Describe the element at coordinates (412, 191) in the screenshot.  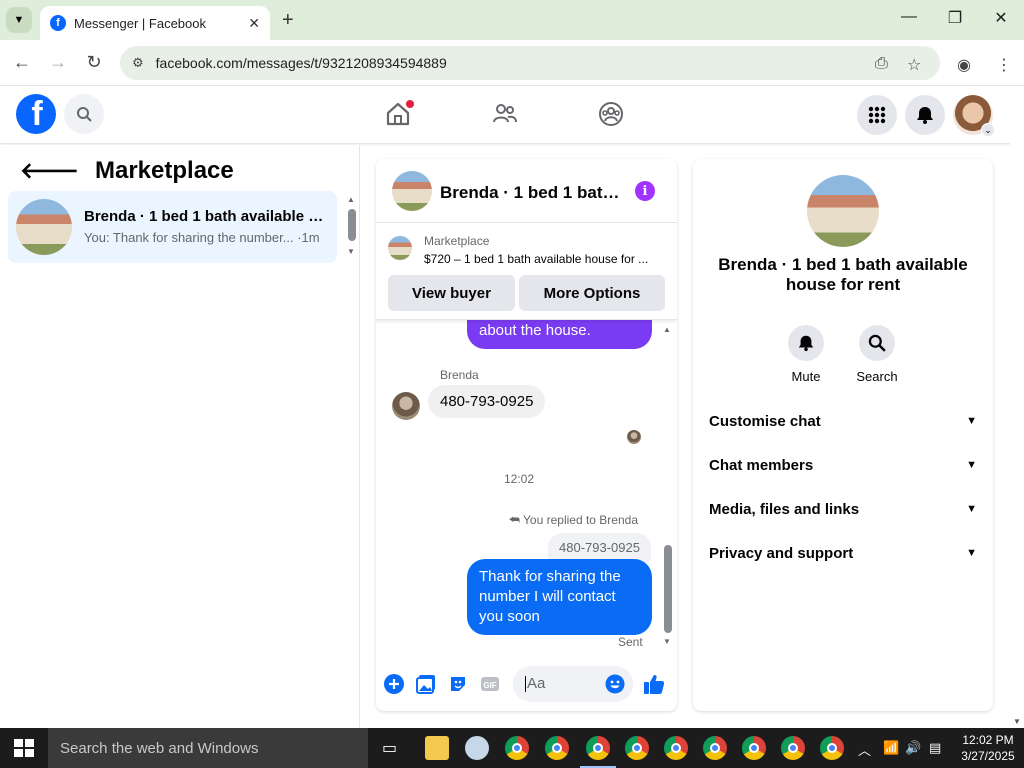
I see `chat-header-thumbnail` at that location.